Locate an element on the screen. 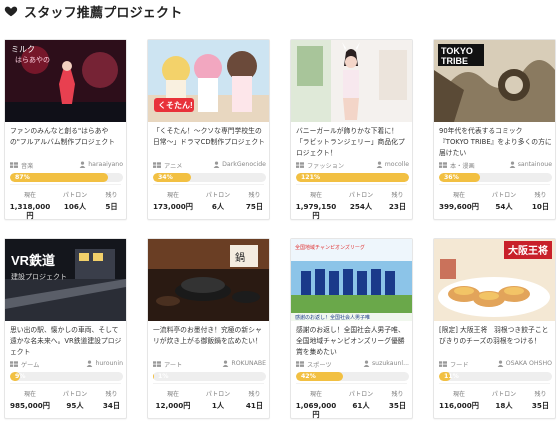 The image size is (560, 422). owner-link: DarkGenocide is located at coordinates (239, 164).